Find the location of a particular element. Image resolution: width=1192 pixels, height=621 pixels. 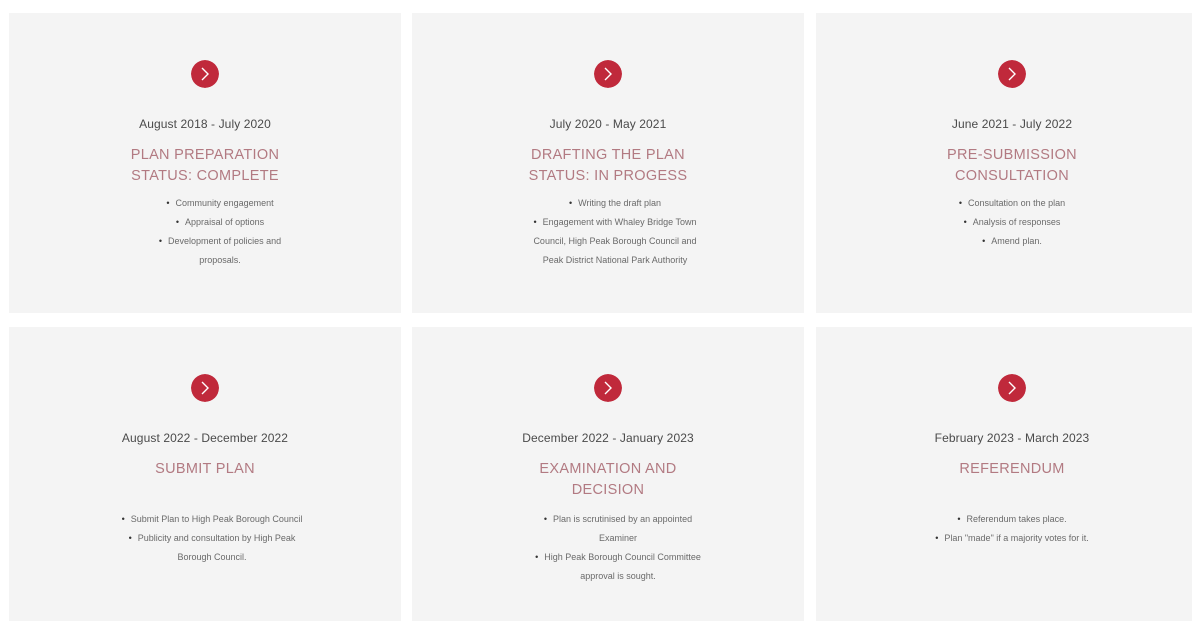

stage-date: July 2020 - May 2021 is located at coordinates (608, 124).